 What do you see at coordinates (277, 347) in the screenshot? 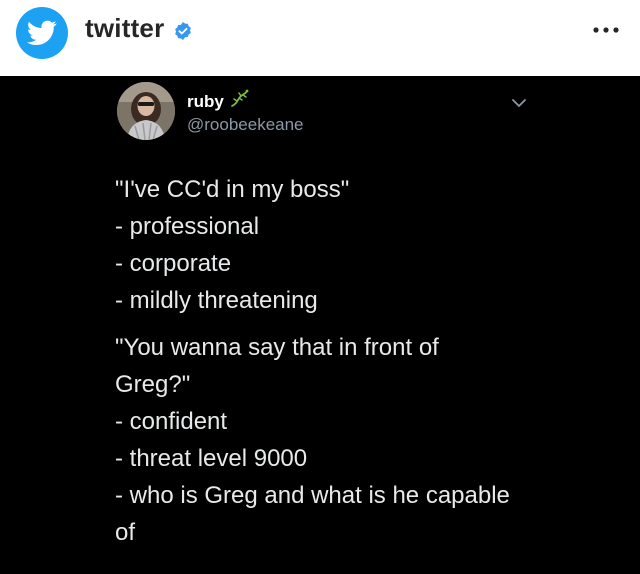
I see `tweet-line: "You wanna say that in front of` at bounding box center [277, 347].